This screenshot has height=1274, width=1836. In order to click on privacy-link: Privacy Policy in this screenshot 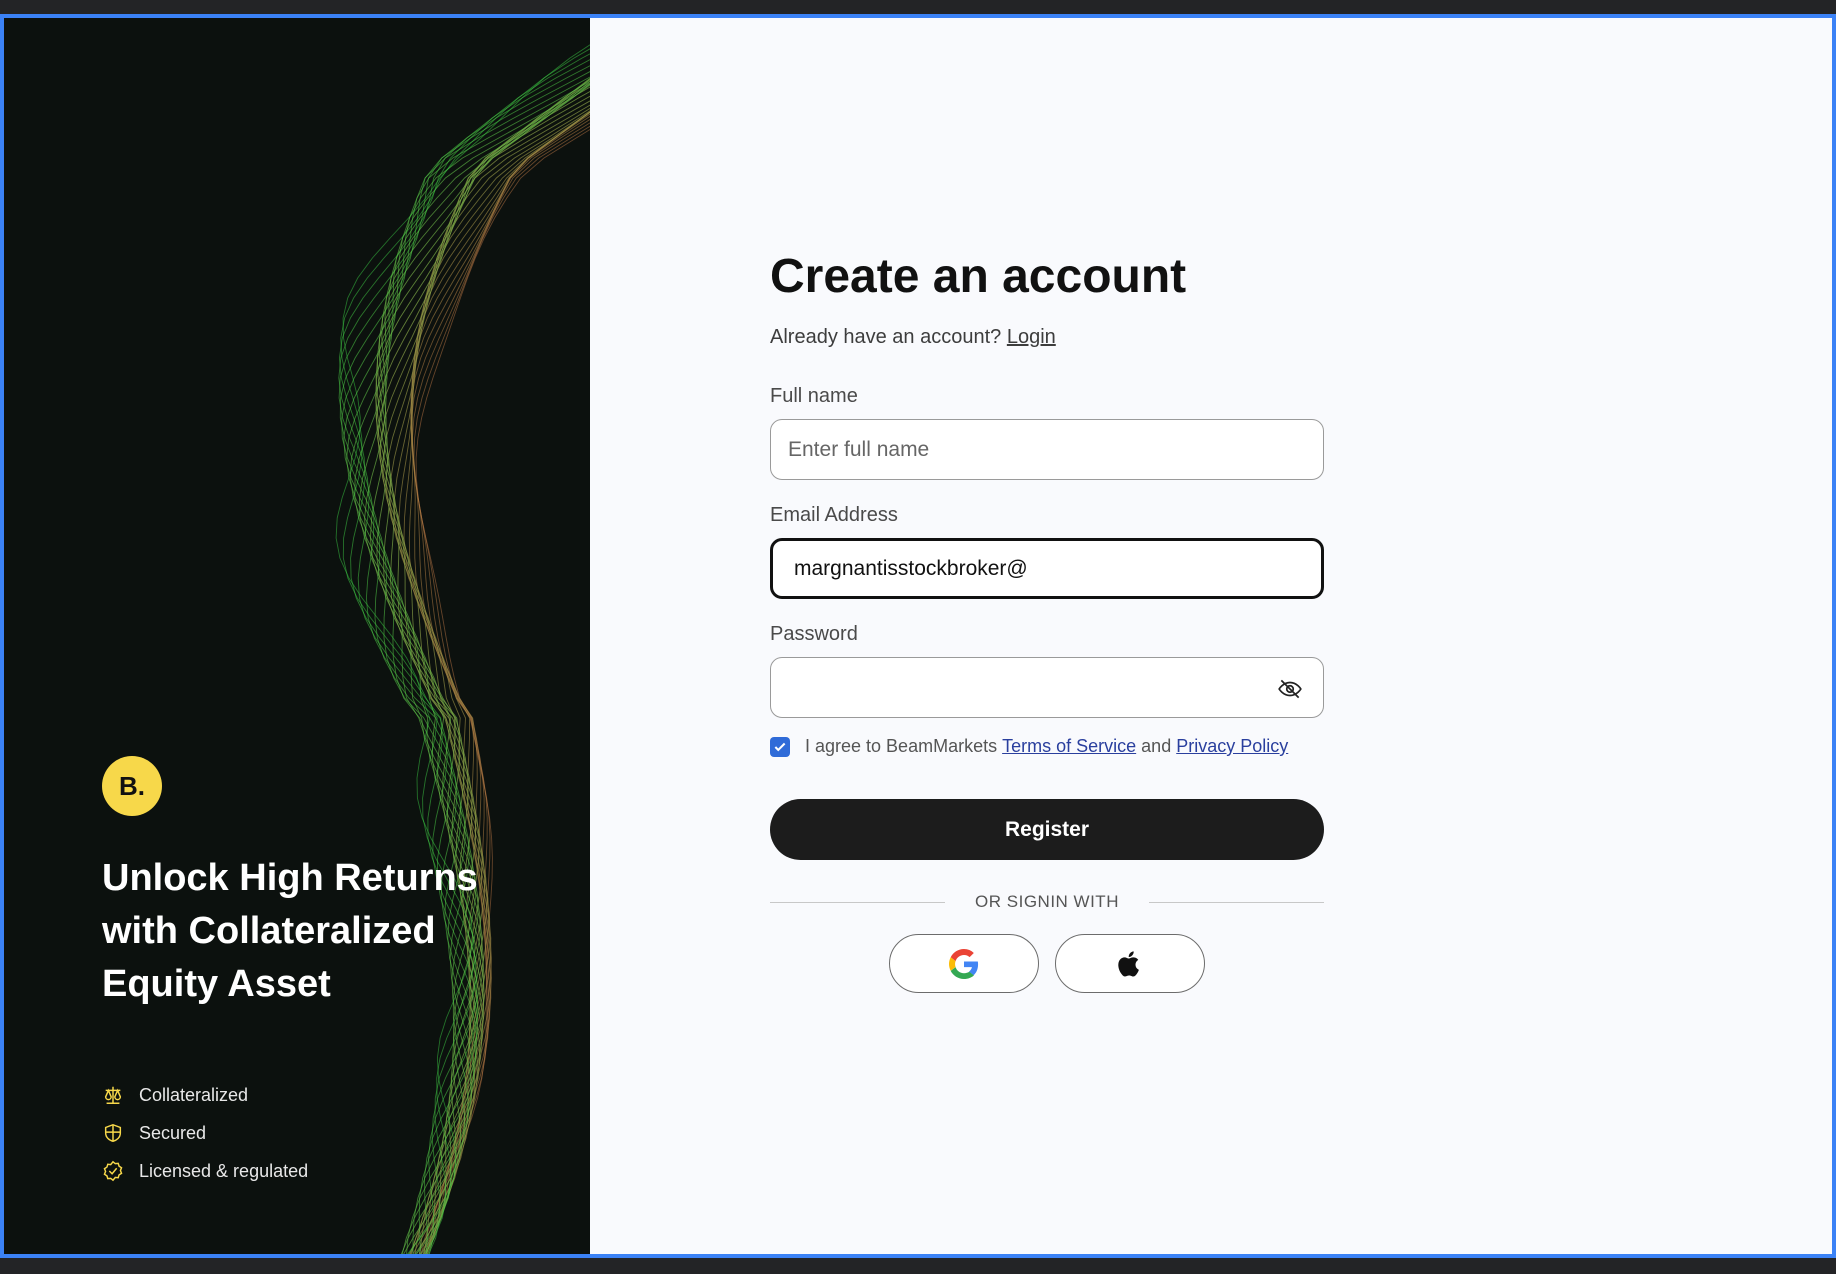, I will do `click(1232, 746)`.